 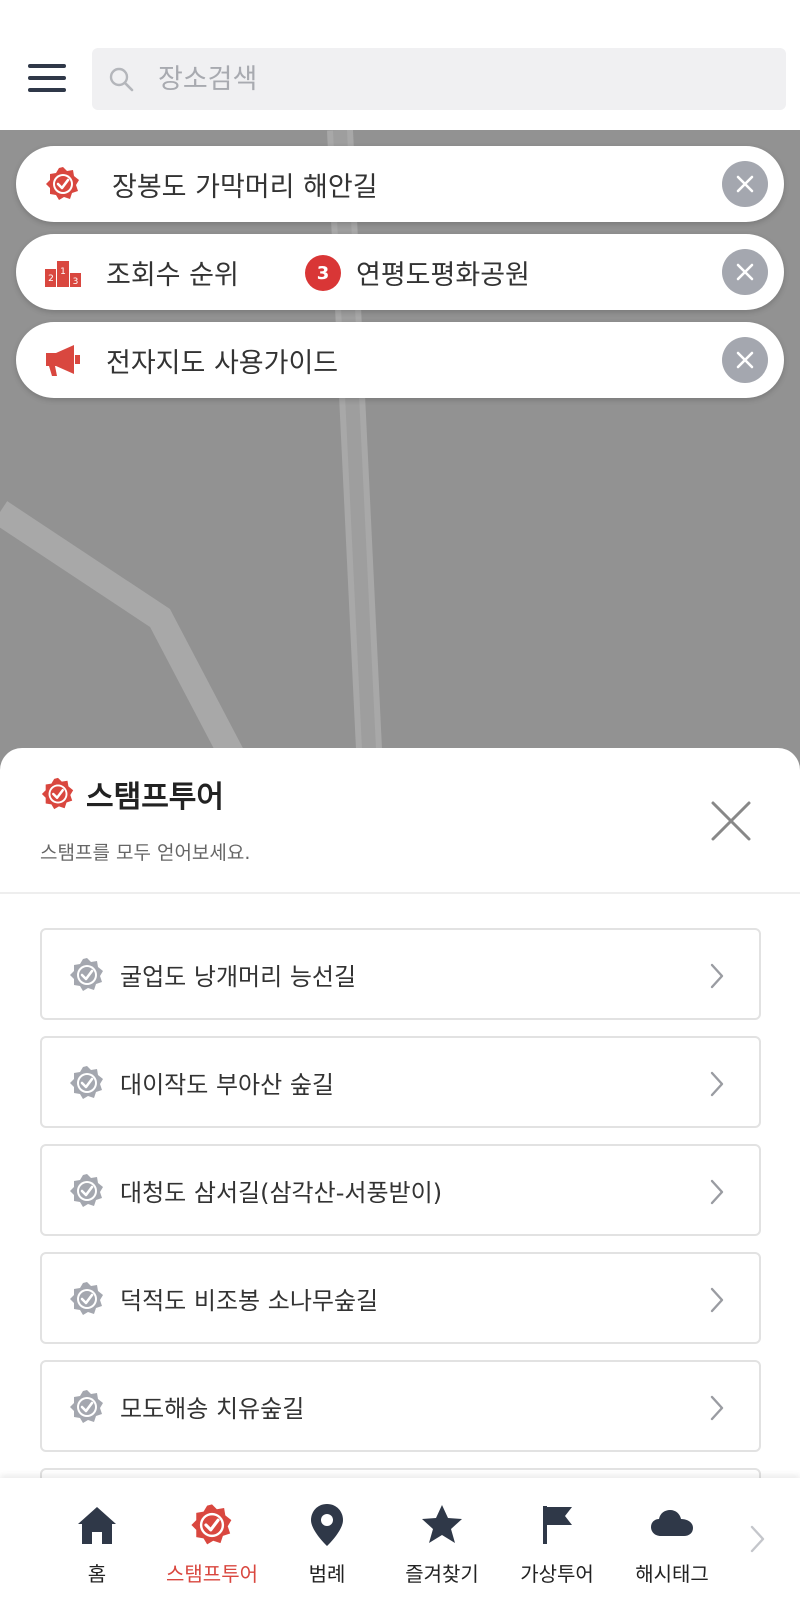 What do you see at coordinates (672, 1574) in the screenshot?
I see `nav-label: 해시태그` at bounding box center [672, 1574].